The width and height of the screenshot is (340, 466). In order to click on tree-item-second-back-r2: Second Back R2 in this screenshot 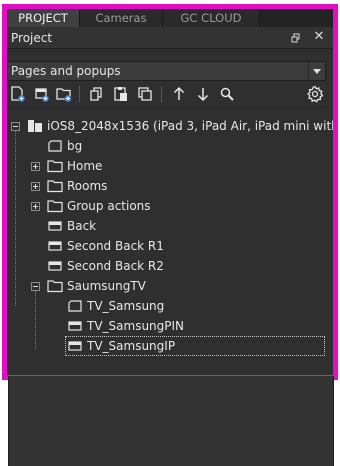, I will do `click(166, 266)`.